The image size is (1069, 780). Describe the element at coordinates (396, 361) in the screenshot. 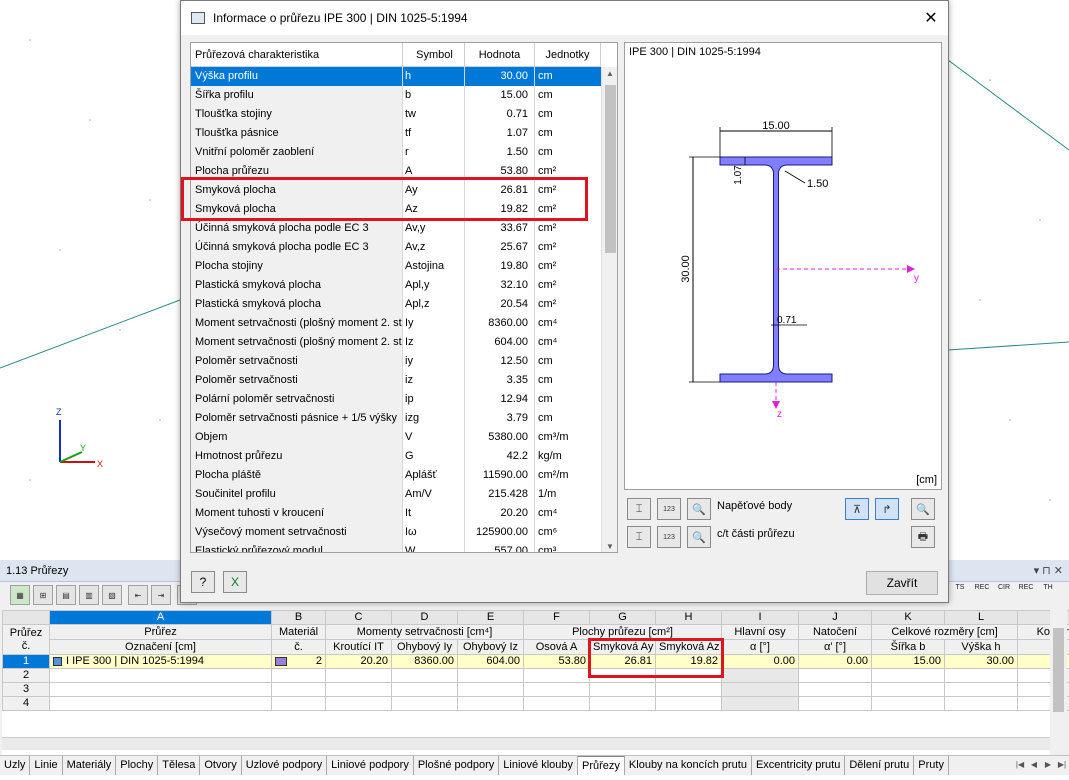

I see `property-row: Poloměr setrvačnostiiy12.50cm` at that location.